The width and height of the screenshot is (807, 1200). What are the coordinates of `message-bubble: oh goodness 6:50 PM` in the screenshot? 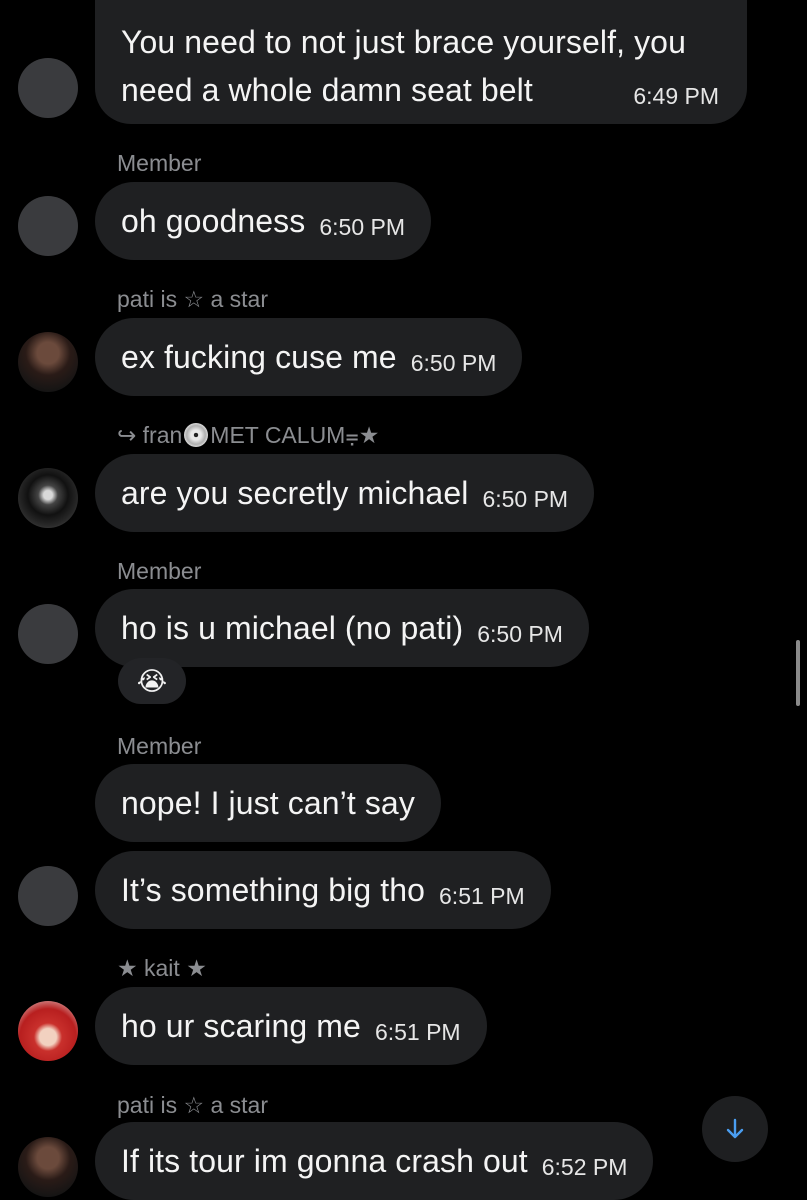 It's located at (263, 221).